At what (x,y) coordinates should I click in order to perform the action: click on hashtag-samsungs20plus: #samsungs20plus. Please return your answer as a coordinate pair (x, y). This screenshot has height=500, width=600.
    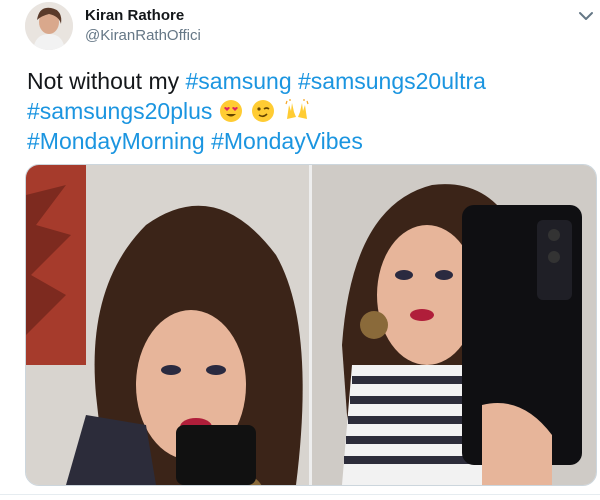
    Looking at the image, I should click on (119, 111).